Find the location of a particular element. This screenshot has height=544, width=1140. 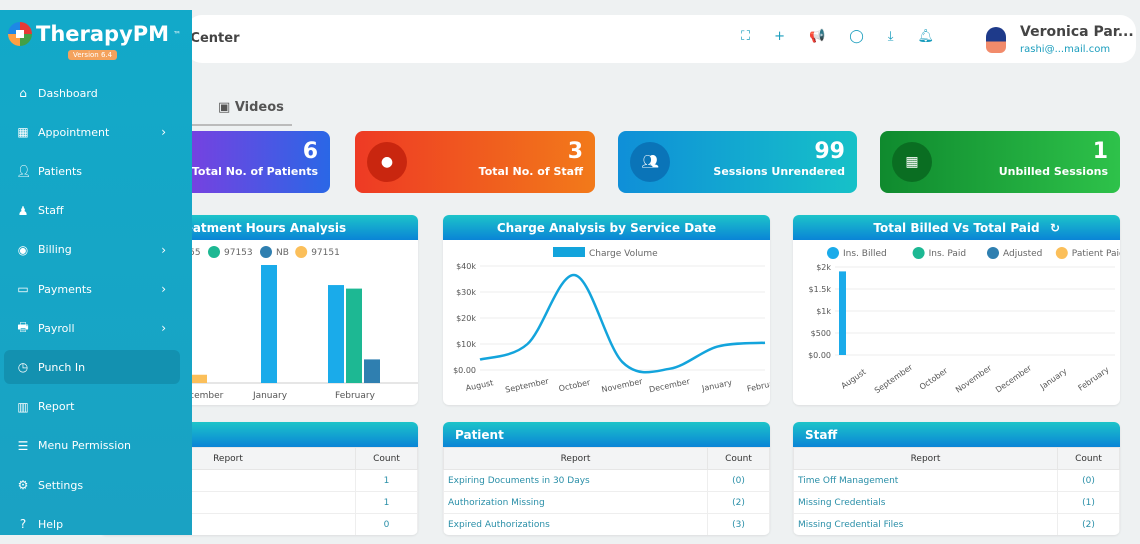

table-row: Expired Authorizations (3) is located at coordinates (606, 524).